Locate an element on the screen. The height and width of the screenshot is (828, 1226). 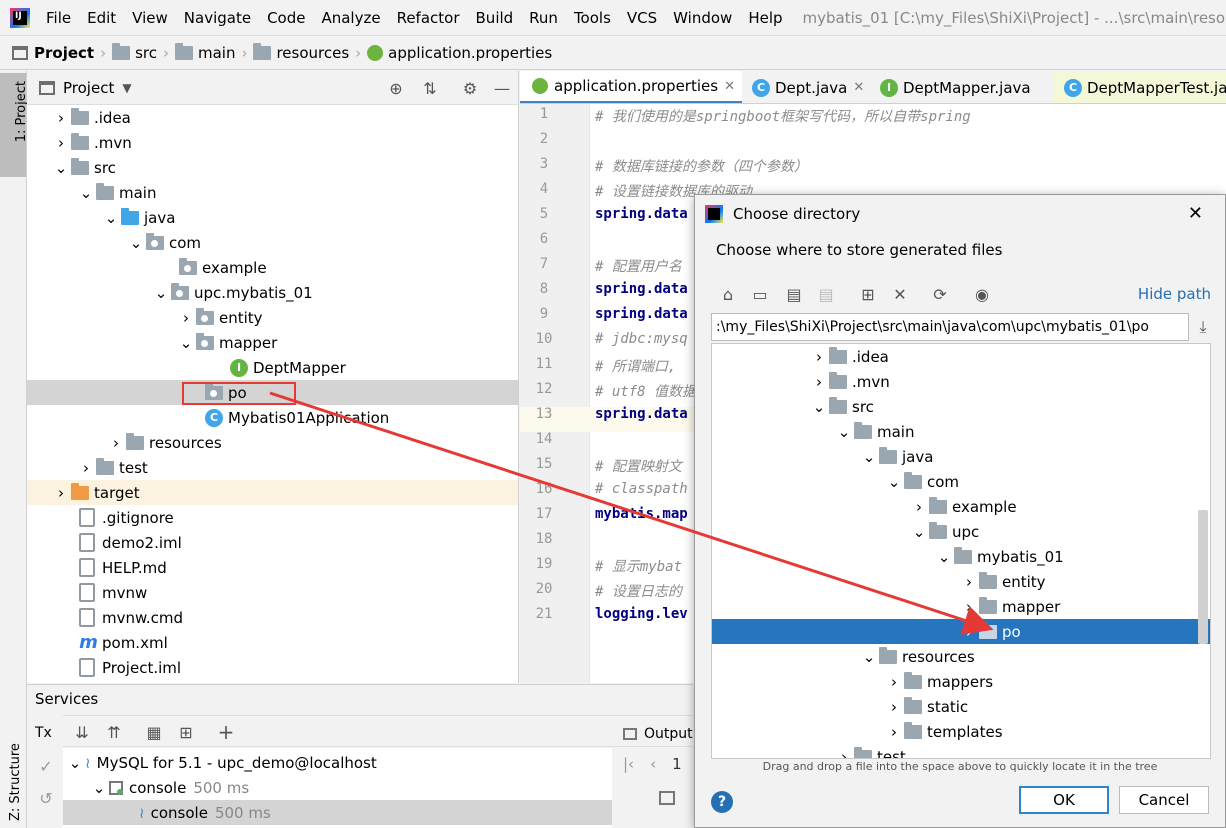
dir-item-idea: › .idea is located at coordinates (849, 356).